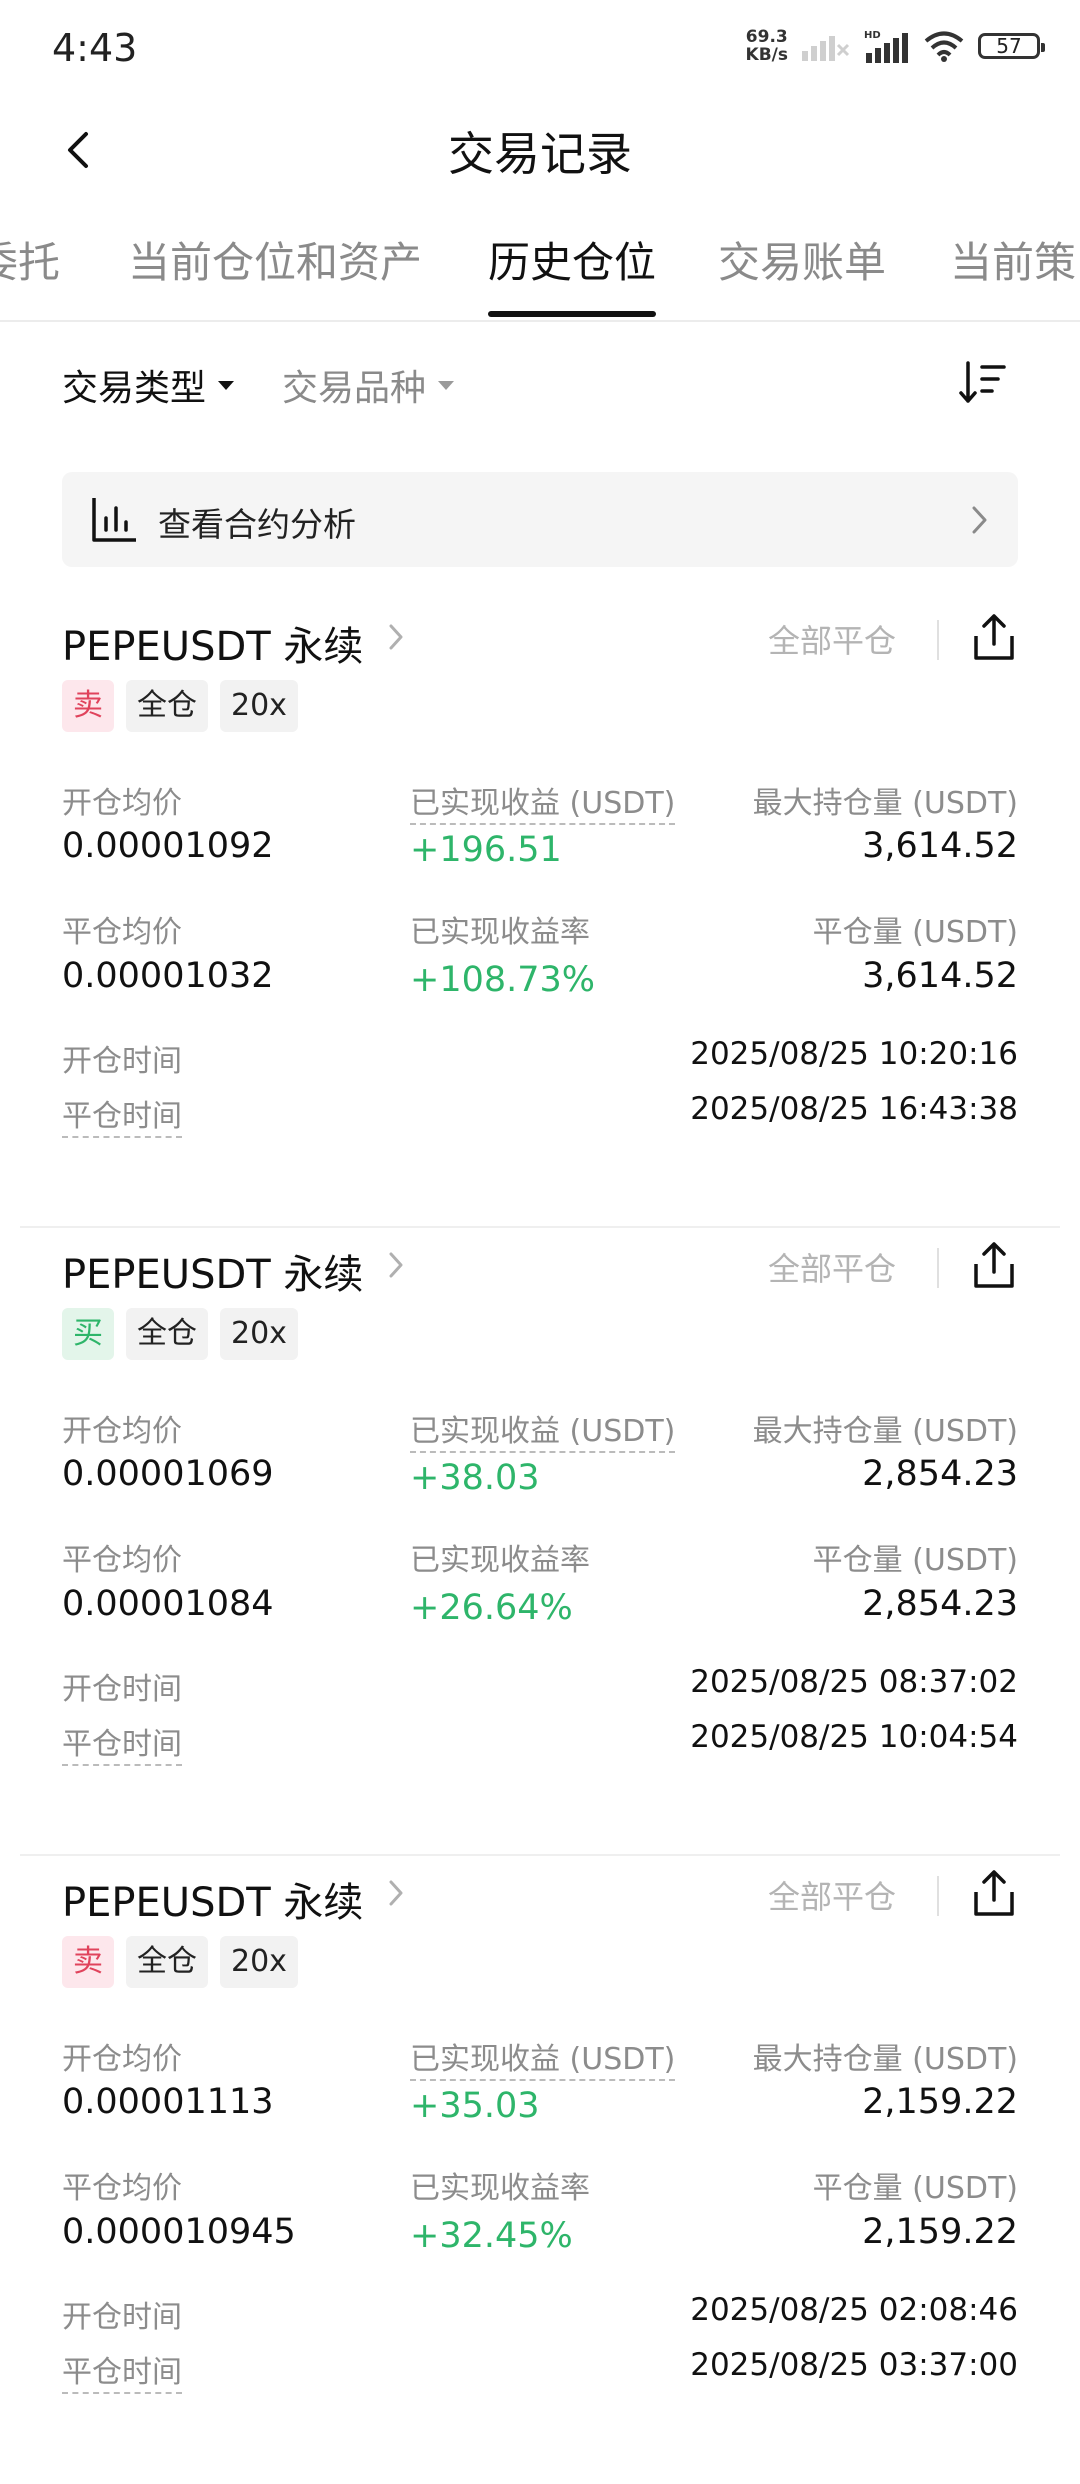 The image size is (1080, 2484). What do you see at coordinates (486, 850) in the screenshot?
I see `realized-pnl-value: +196.51` at bounding box center [486, 850].